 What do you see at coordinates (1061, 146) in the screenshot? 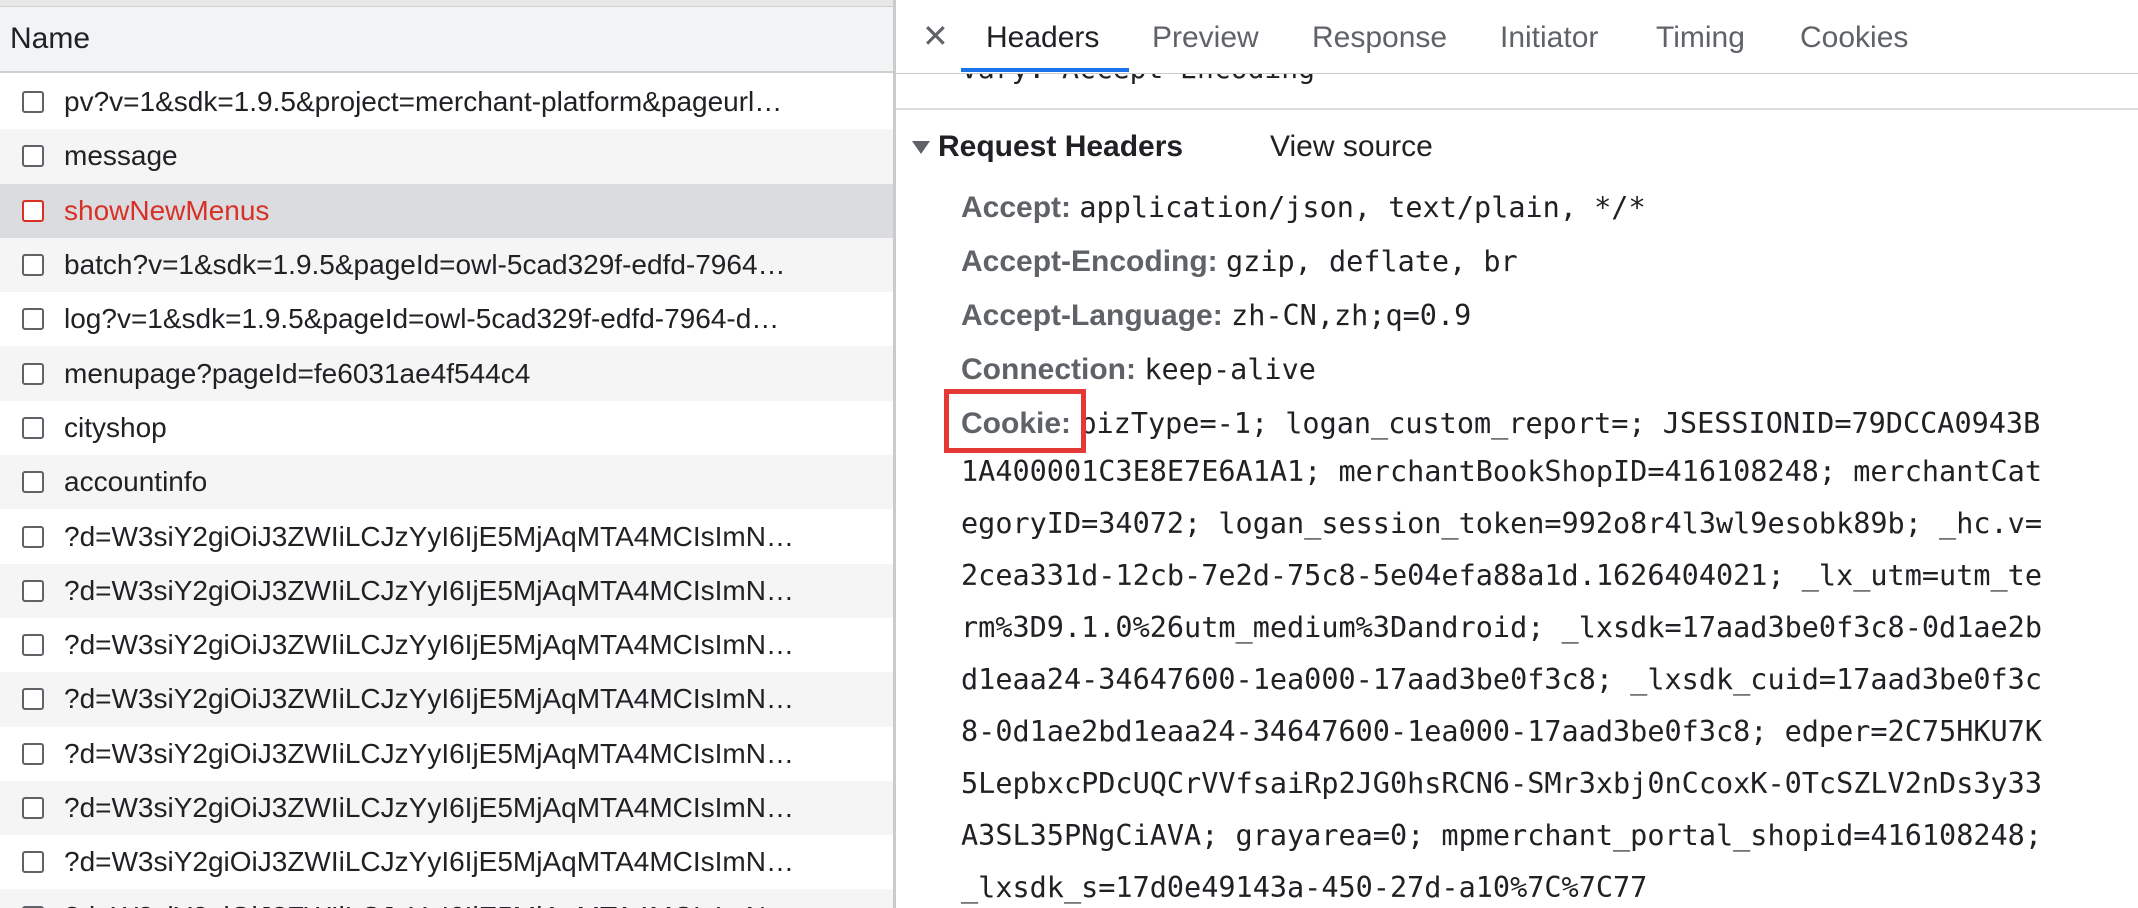
I see `request-headers-title: Request Headers` at bounding box center [1061, 146].